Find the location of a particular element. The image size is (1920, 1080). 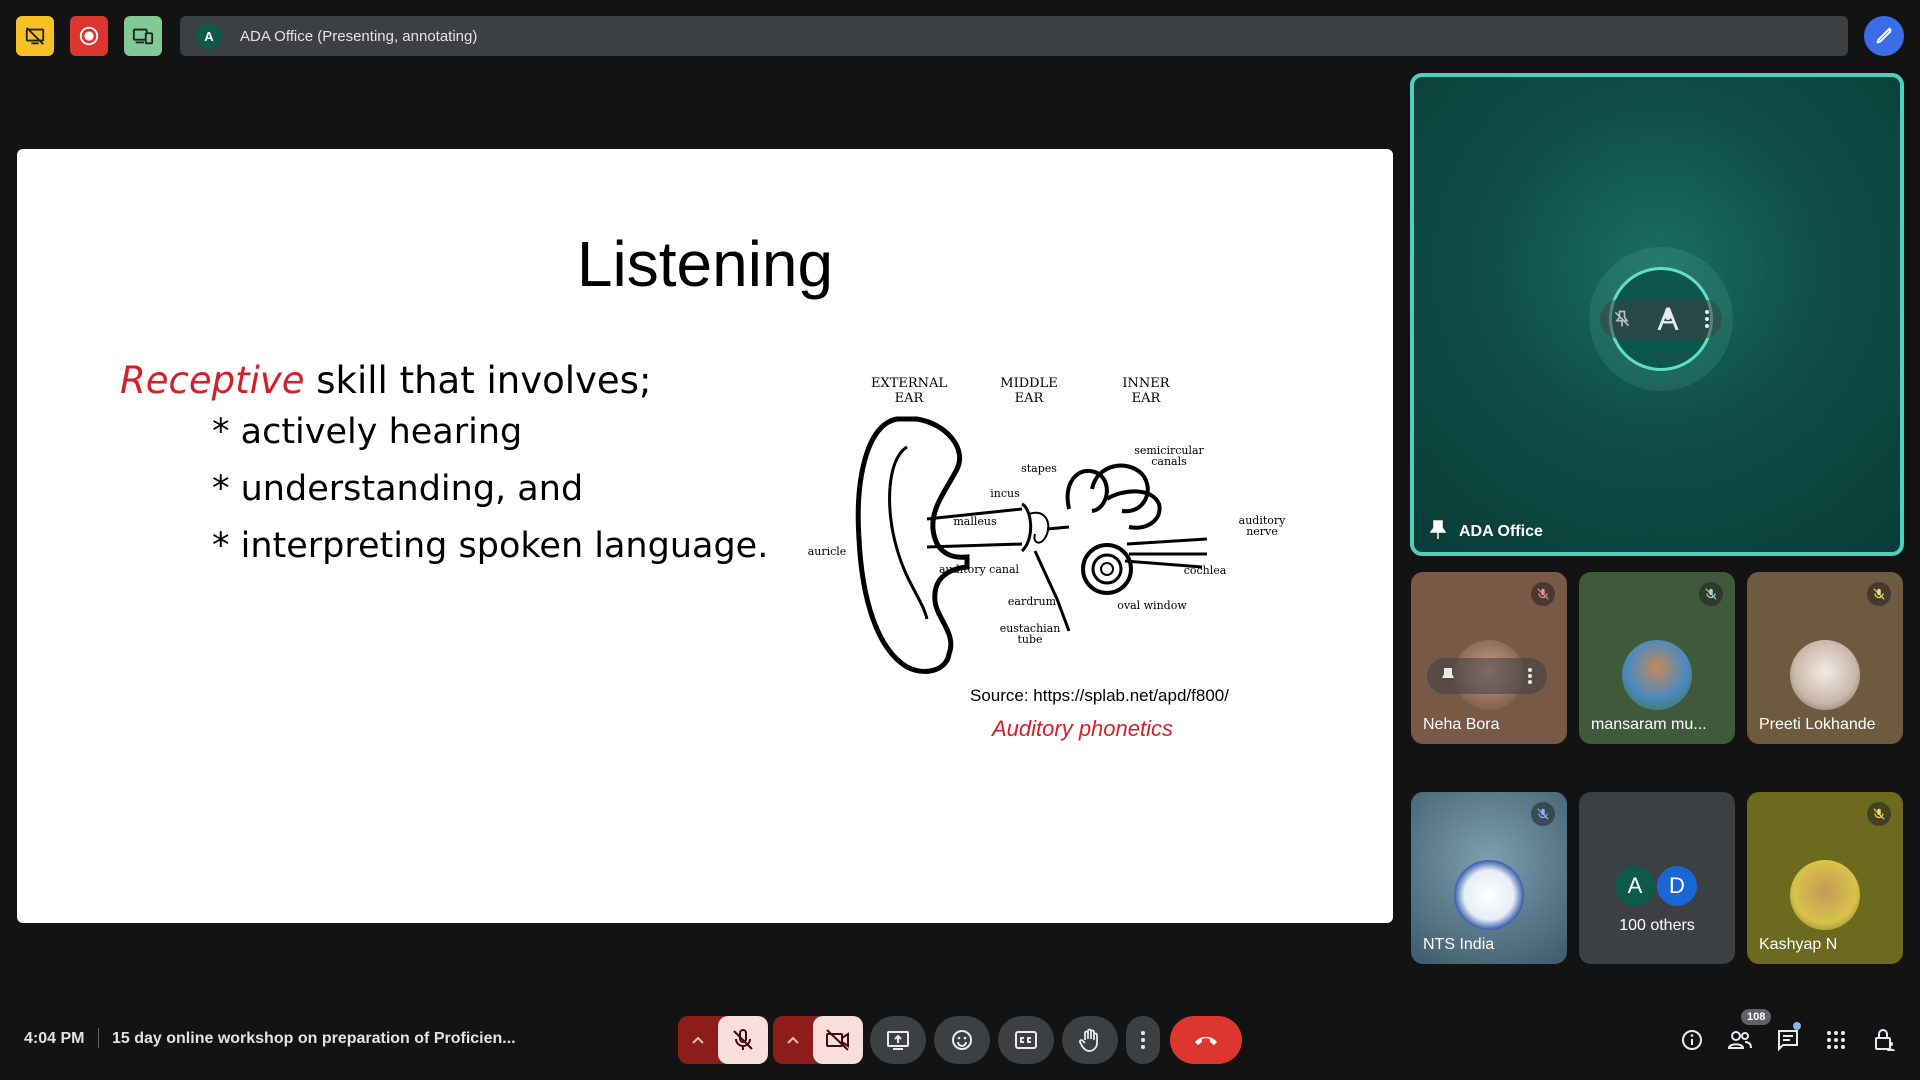

lead-highlight: Receptive is located at coordinates (212, 380).